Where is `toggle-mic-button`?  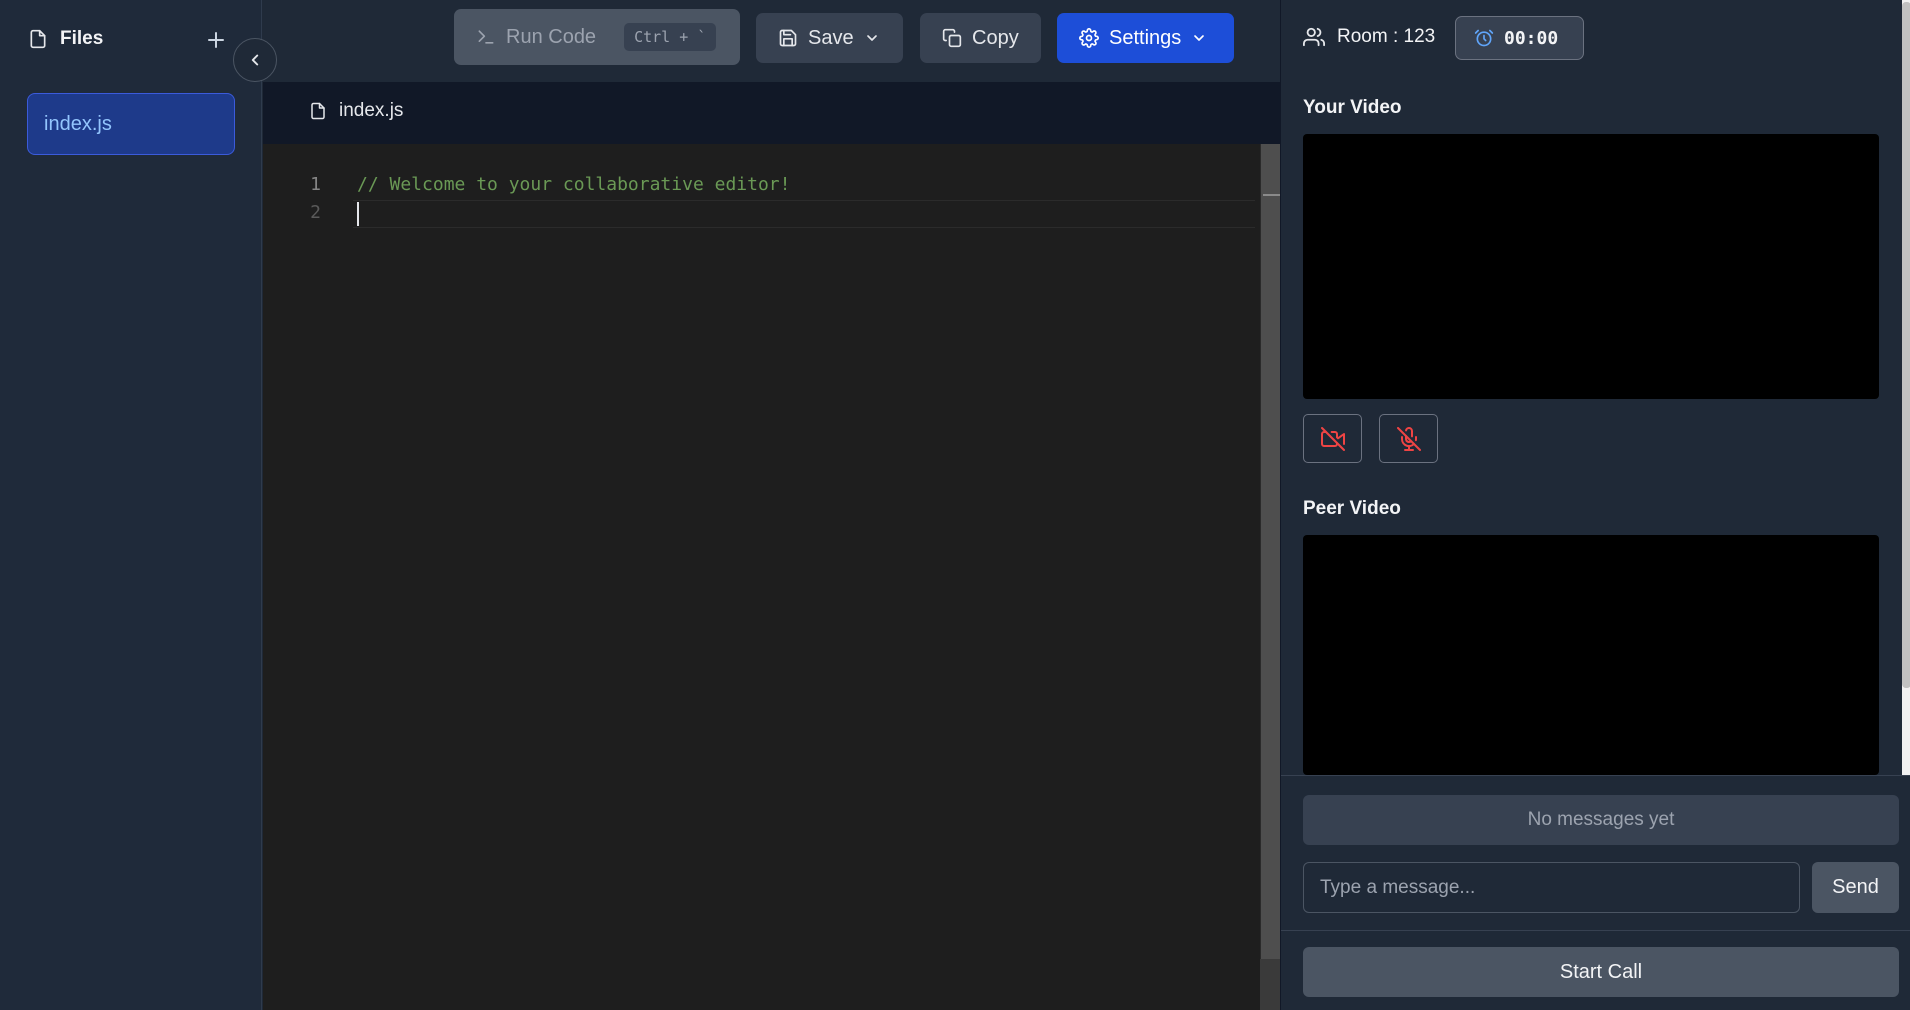
toggle-mic-button is located at coordinates (1408, 438).